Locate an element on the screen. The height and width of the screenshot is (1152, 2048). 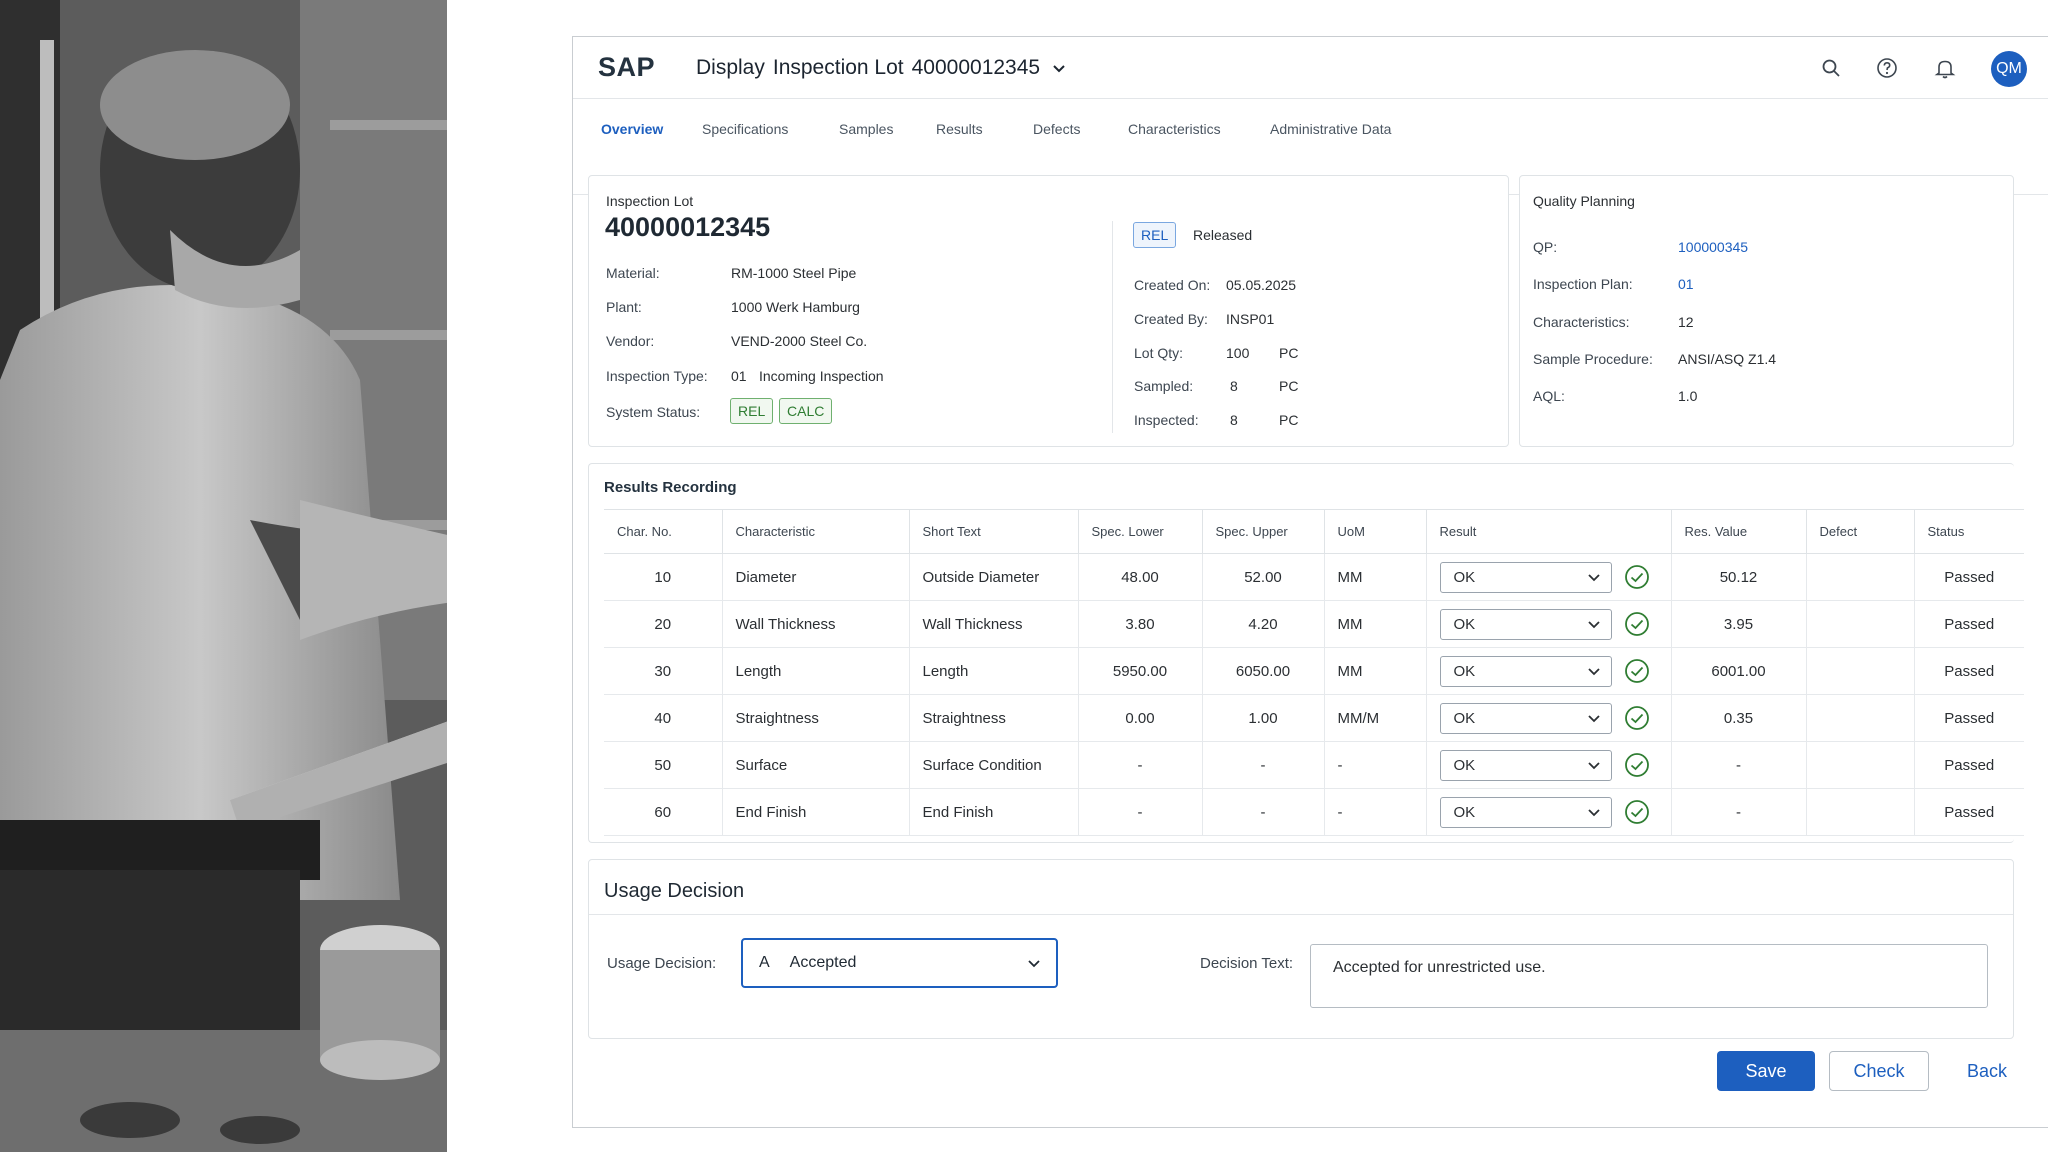
inspected-label: Inspected: is located at coordinates (1166, 420).